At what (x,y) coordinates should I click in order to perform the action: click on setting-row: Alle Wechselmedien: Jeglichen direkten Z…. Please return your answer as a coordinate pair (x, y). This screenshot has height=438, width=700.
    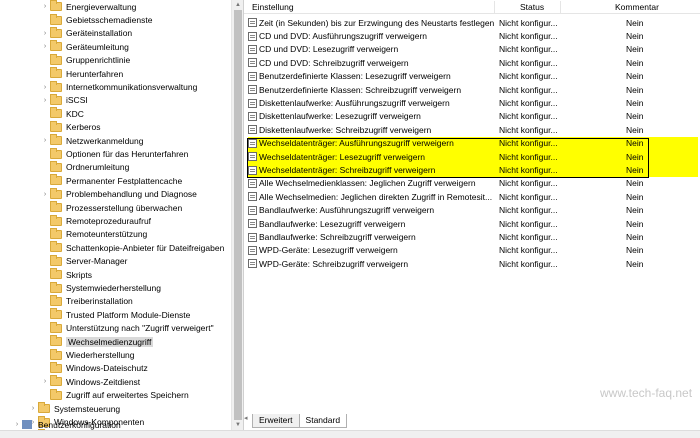
    Looking at the image, I should click on (473, 196).